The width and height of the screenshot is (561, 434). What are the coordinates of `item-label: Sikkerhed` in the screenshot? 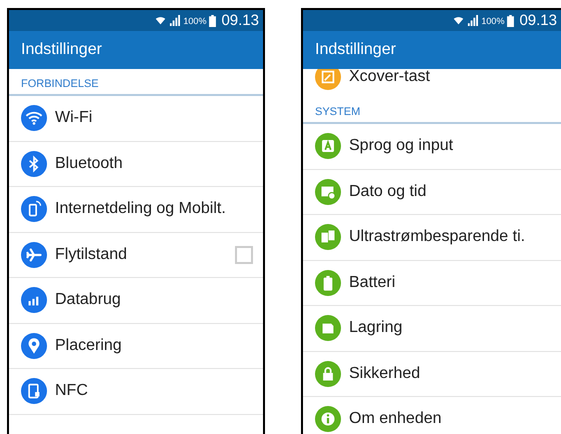 It's located at (385, 373).